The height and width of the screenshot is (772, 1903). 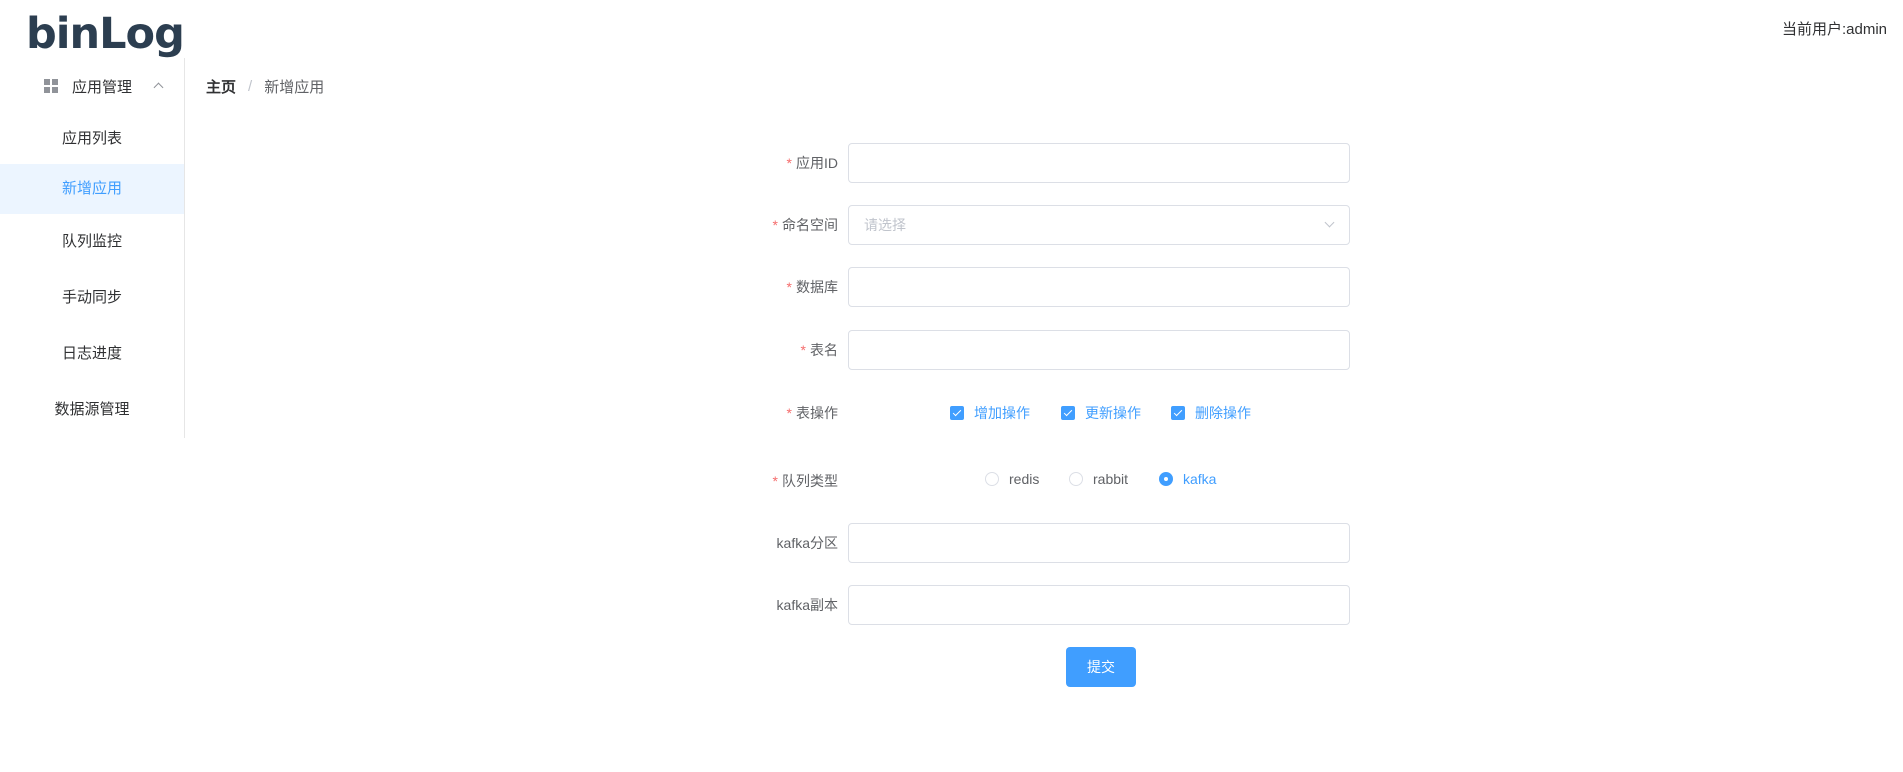 I want to click on namespace-label-text: 命名空间, so click(x=810, y=225).